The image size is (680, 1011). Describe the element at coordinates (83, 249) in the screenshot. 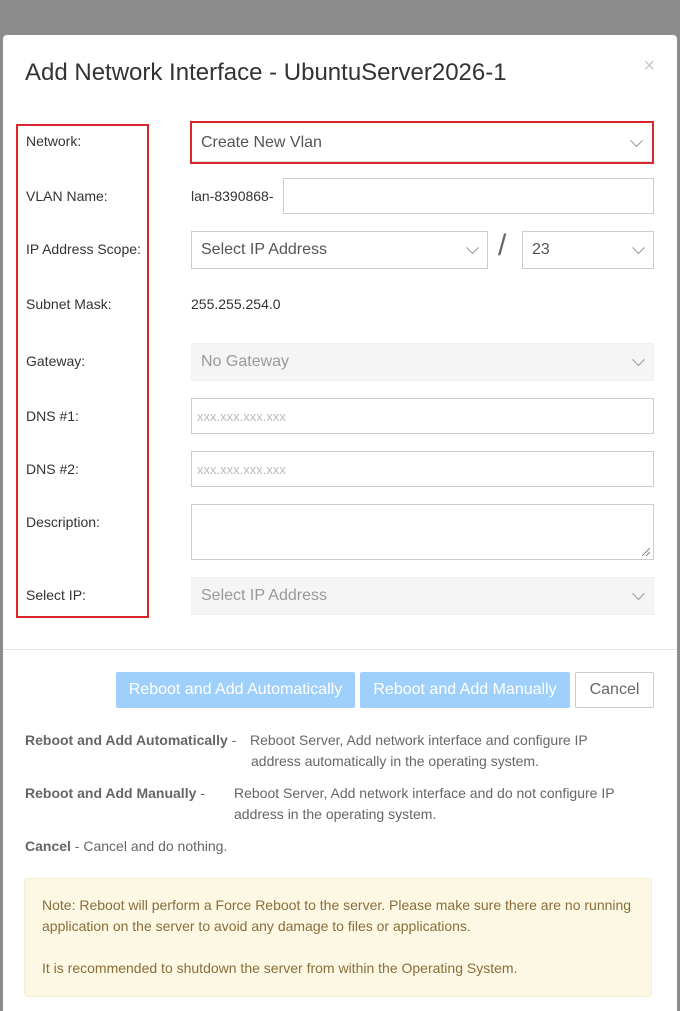

I see `ip-scope-label: IP Address Scope:` at that location.